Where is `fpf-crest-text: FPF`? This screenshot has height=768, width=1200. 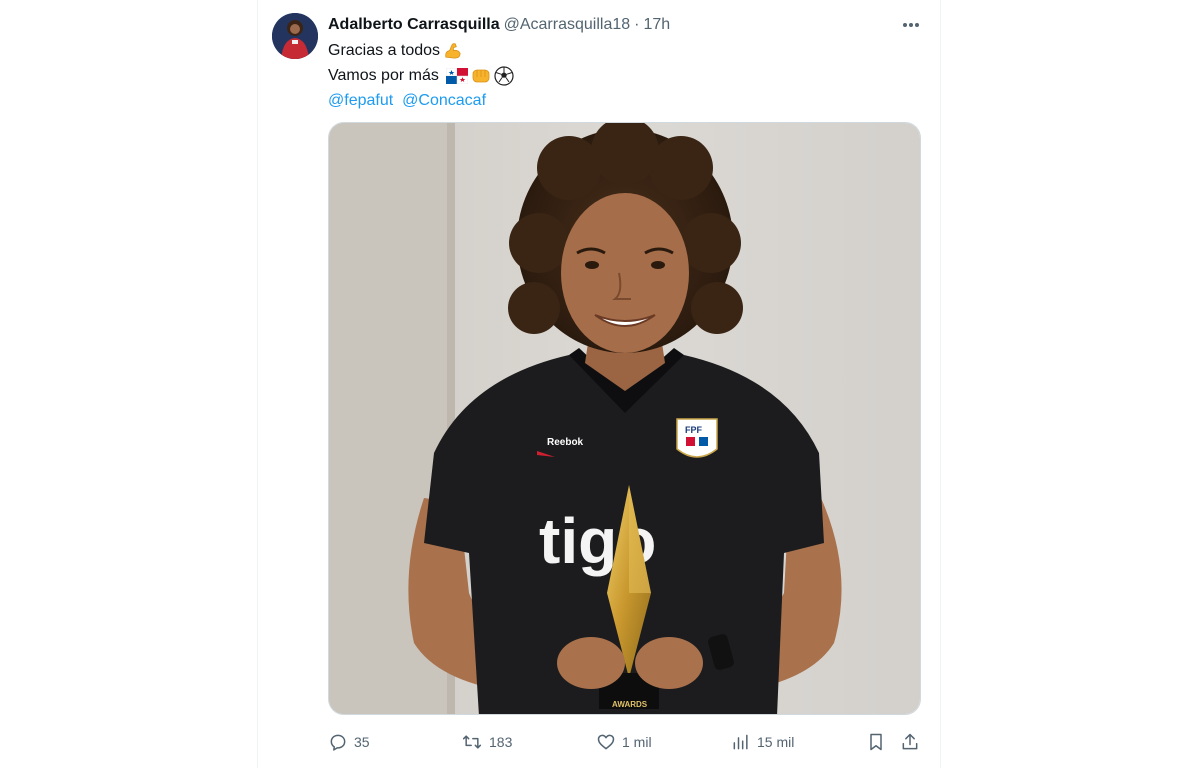 fpf-crest-text: FPF is located at coordinates (694, 430).